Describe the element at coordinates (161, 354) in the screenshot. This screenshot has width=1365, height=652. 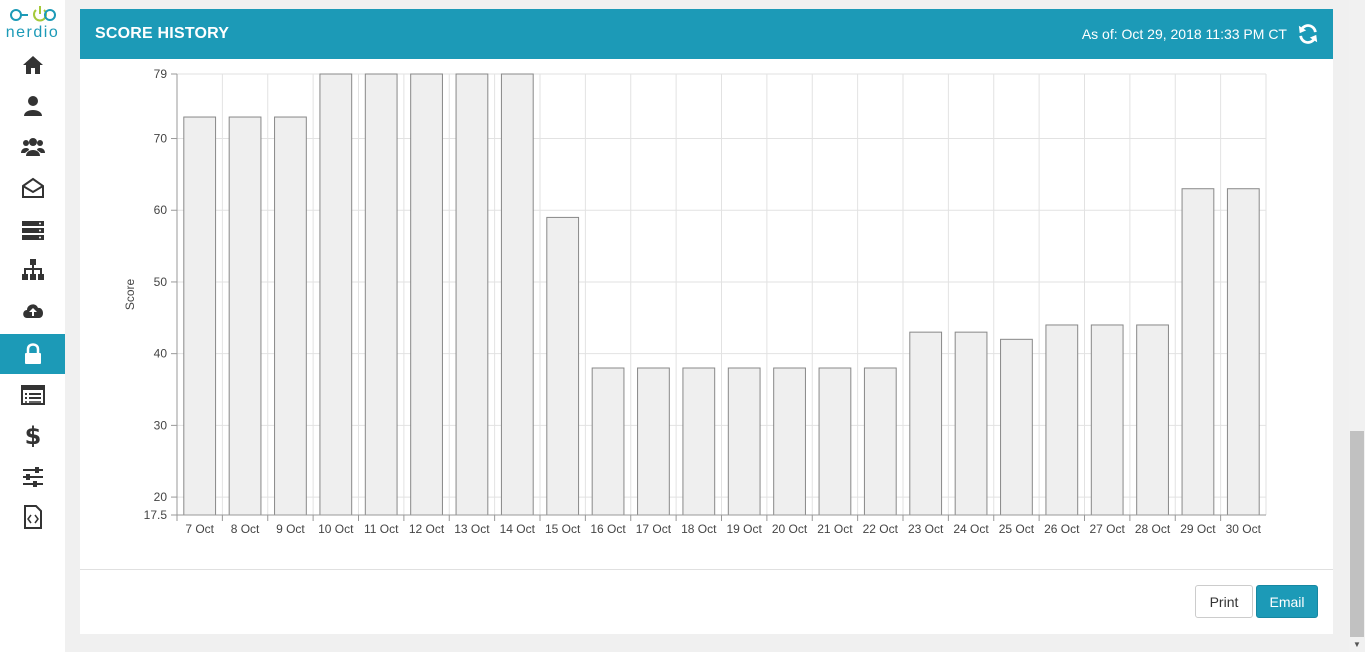
I see `y-tick-label: 40` at that location.